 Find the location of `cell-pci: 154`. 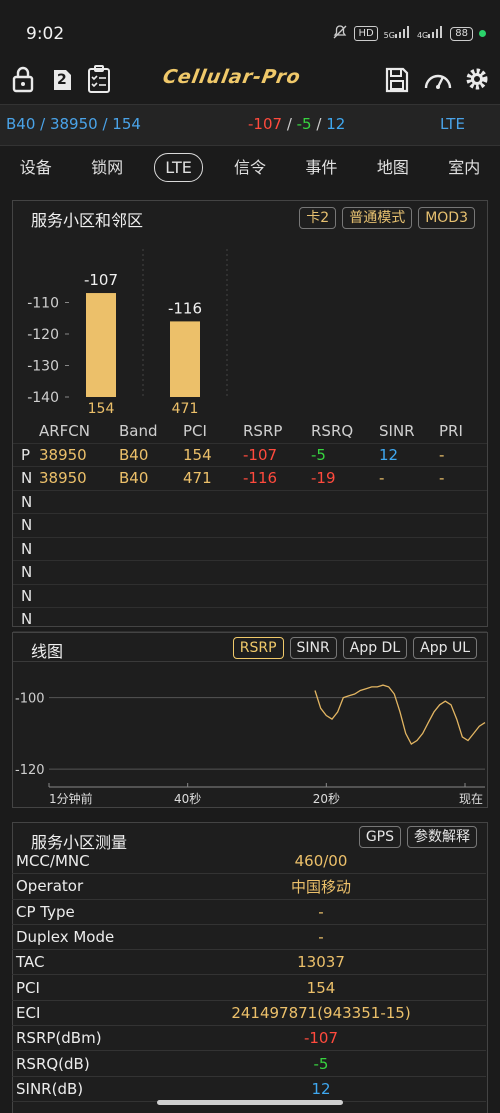

cell-pci: 154 is located at coordinates (213, 455).